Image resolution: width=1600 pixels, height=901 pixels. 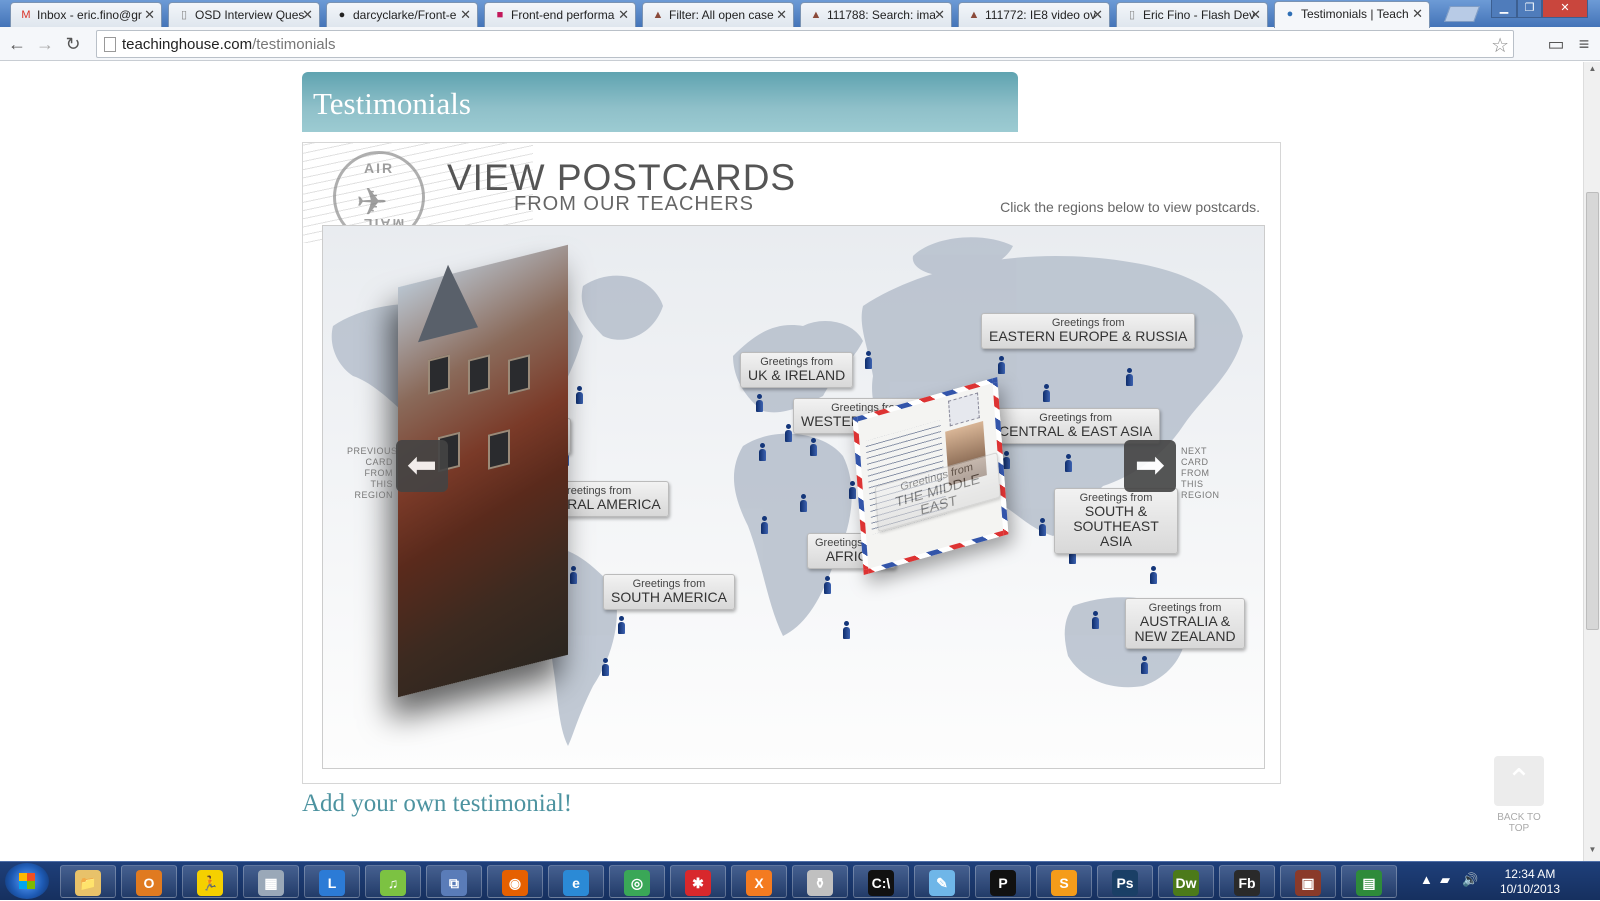 I want to click on previous-card-text: PREVIOUS CARD FROM THIS REGION, so click(x=372, y=473).